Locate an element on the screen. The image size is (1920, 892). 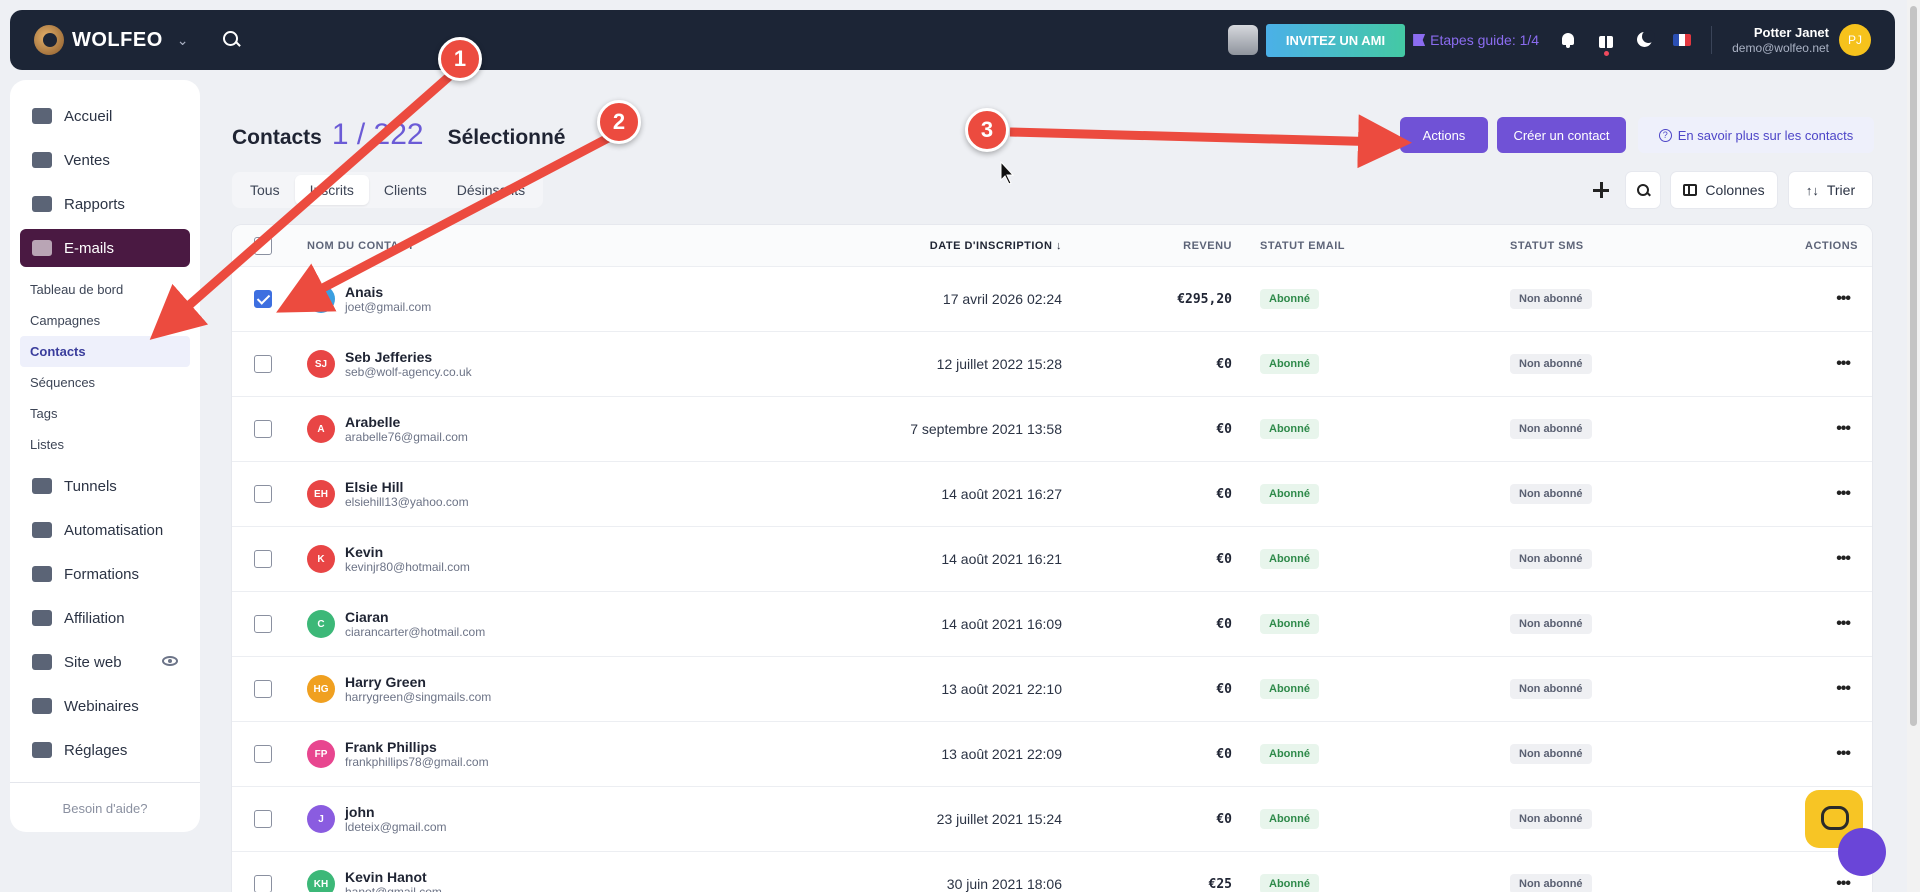
contact-name: john is located at coordinates (396, 812).